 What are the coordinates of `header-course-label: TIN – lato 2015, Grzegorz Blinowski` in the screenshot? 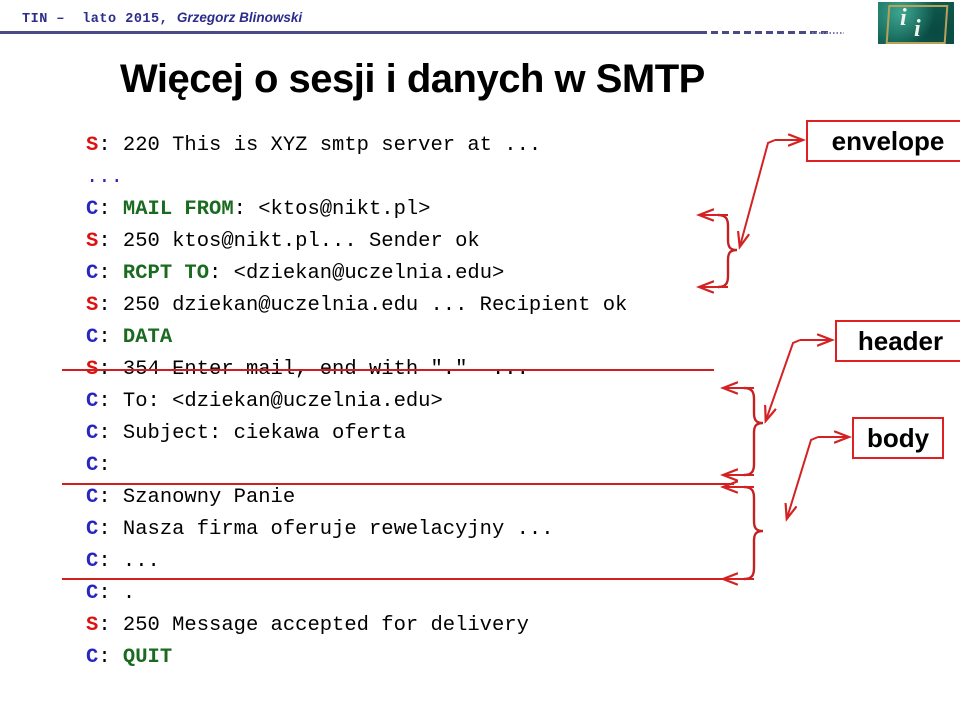 It's located at (162, 18).